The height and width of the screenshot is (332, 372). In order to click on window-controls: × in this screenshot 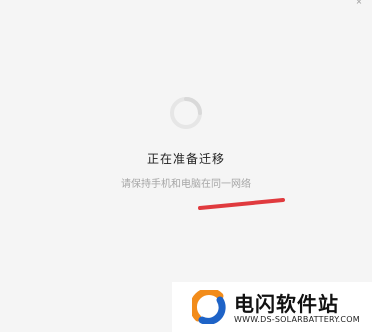, I will do `click(357, 5)`.